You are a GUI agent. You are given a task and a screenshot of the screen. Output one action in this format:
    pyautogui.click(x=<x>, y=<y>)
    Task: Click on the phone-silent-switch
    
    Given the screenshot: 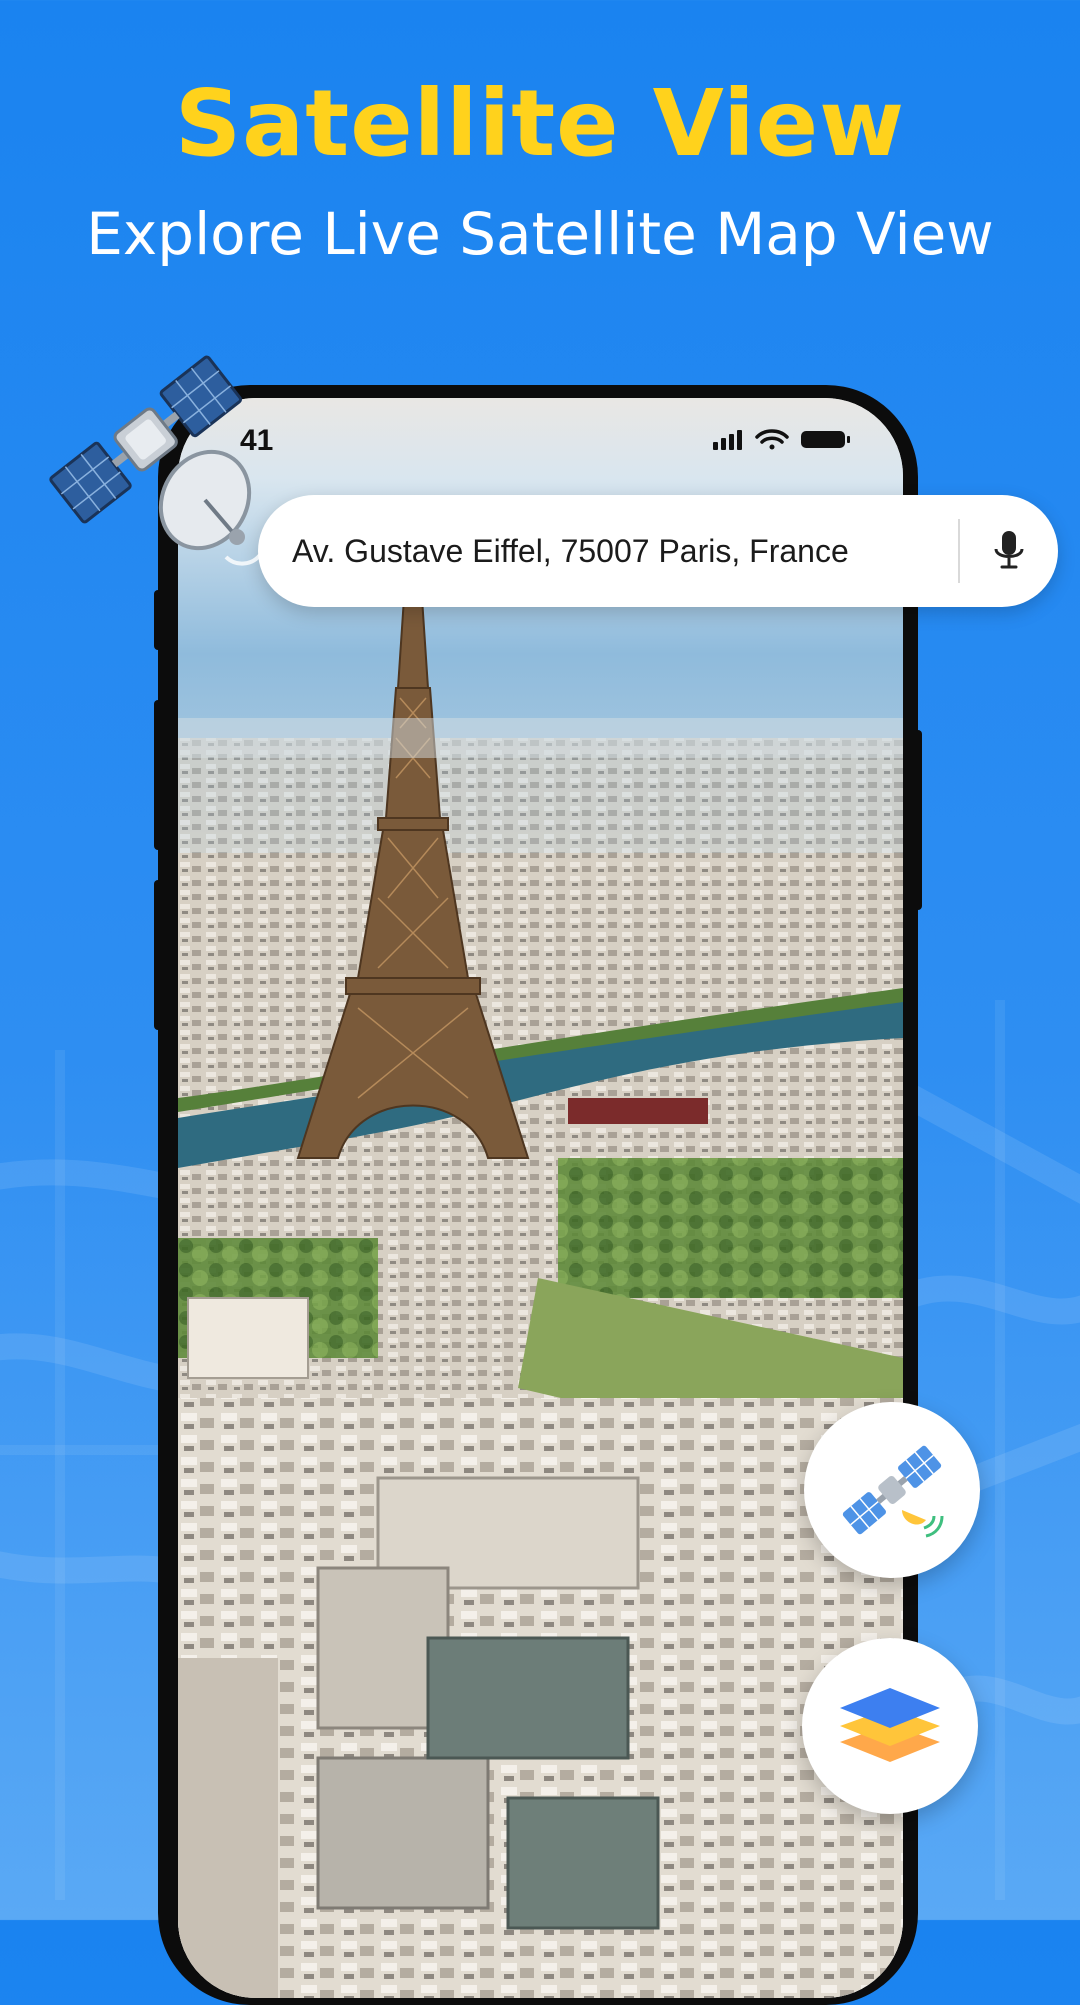 What is the action you would take?
    pyautogui.click(x=158, y=620)
    